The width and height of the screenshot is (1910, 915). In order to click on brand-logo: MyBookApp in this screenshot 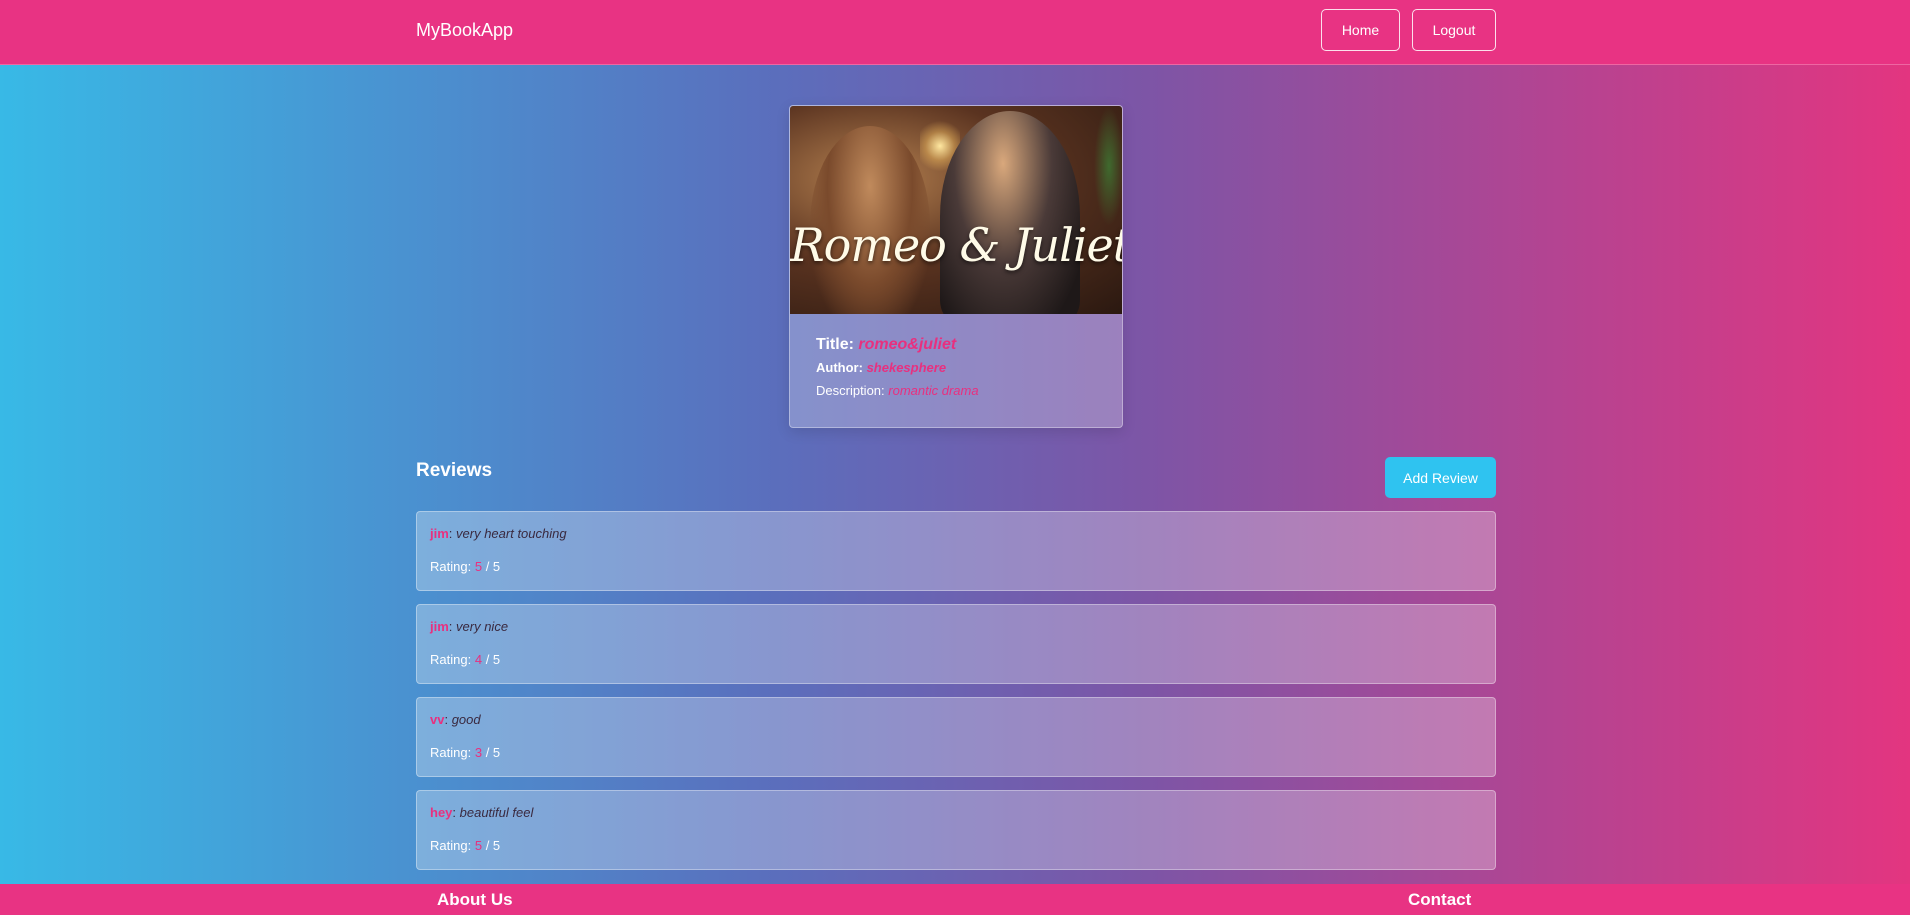, I will do `click(464, 30)`.